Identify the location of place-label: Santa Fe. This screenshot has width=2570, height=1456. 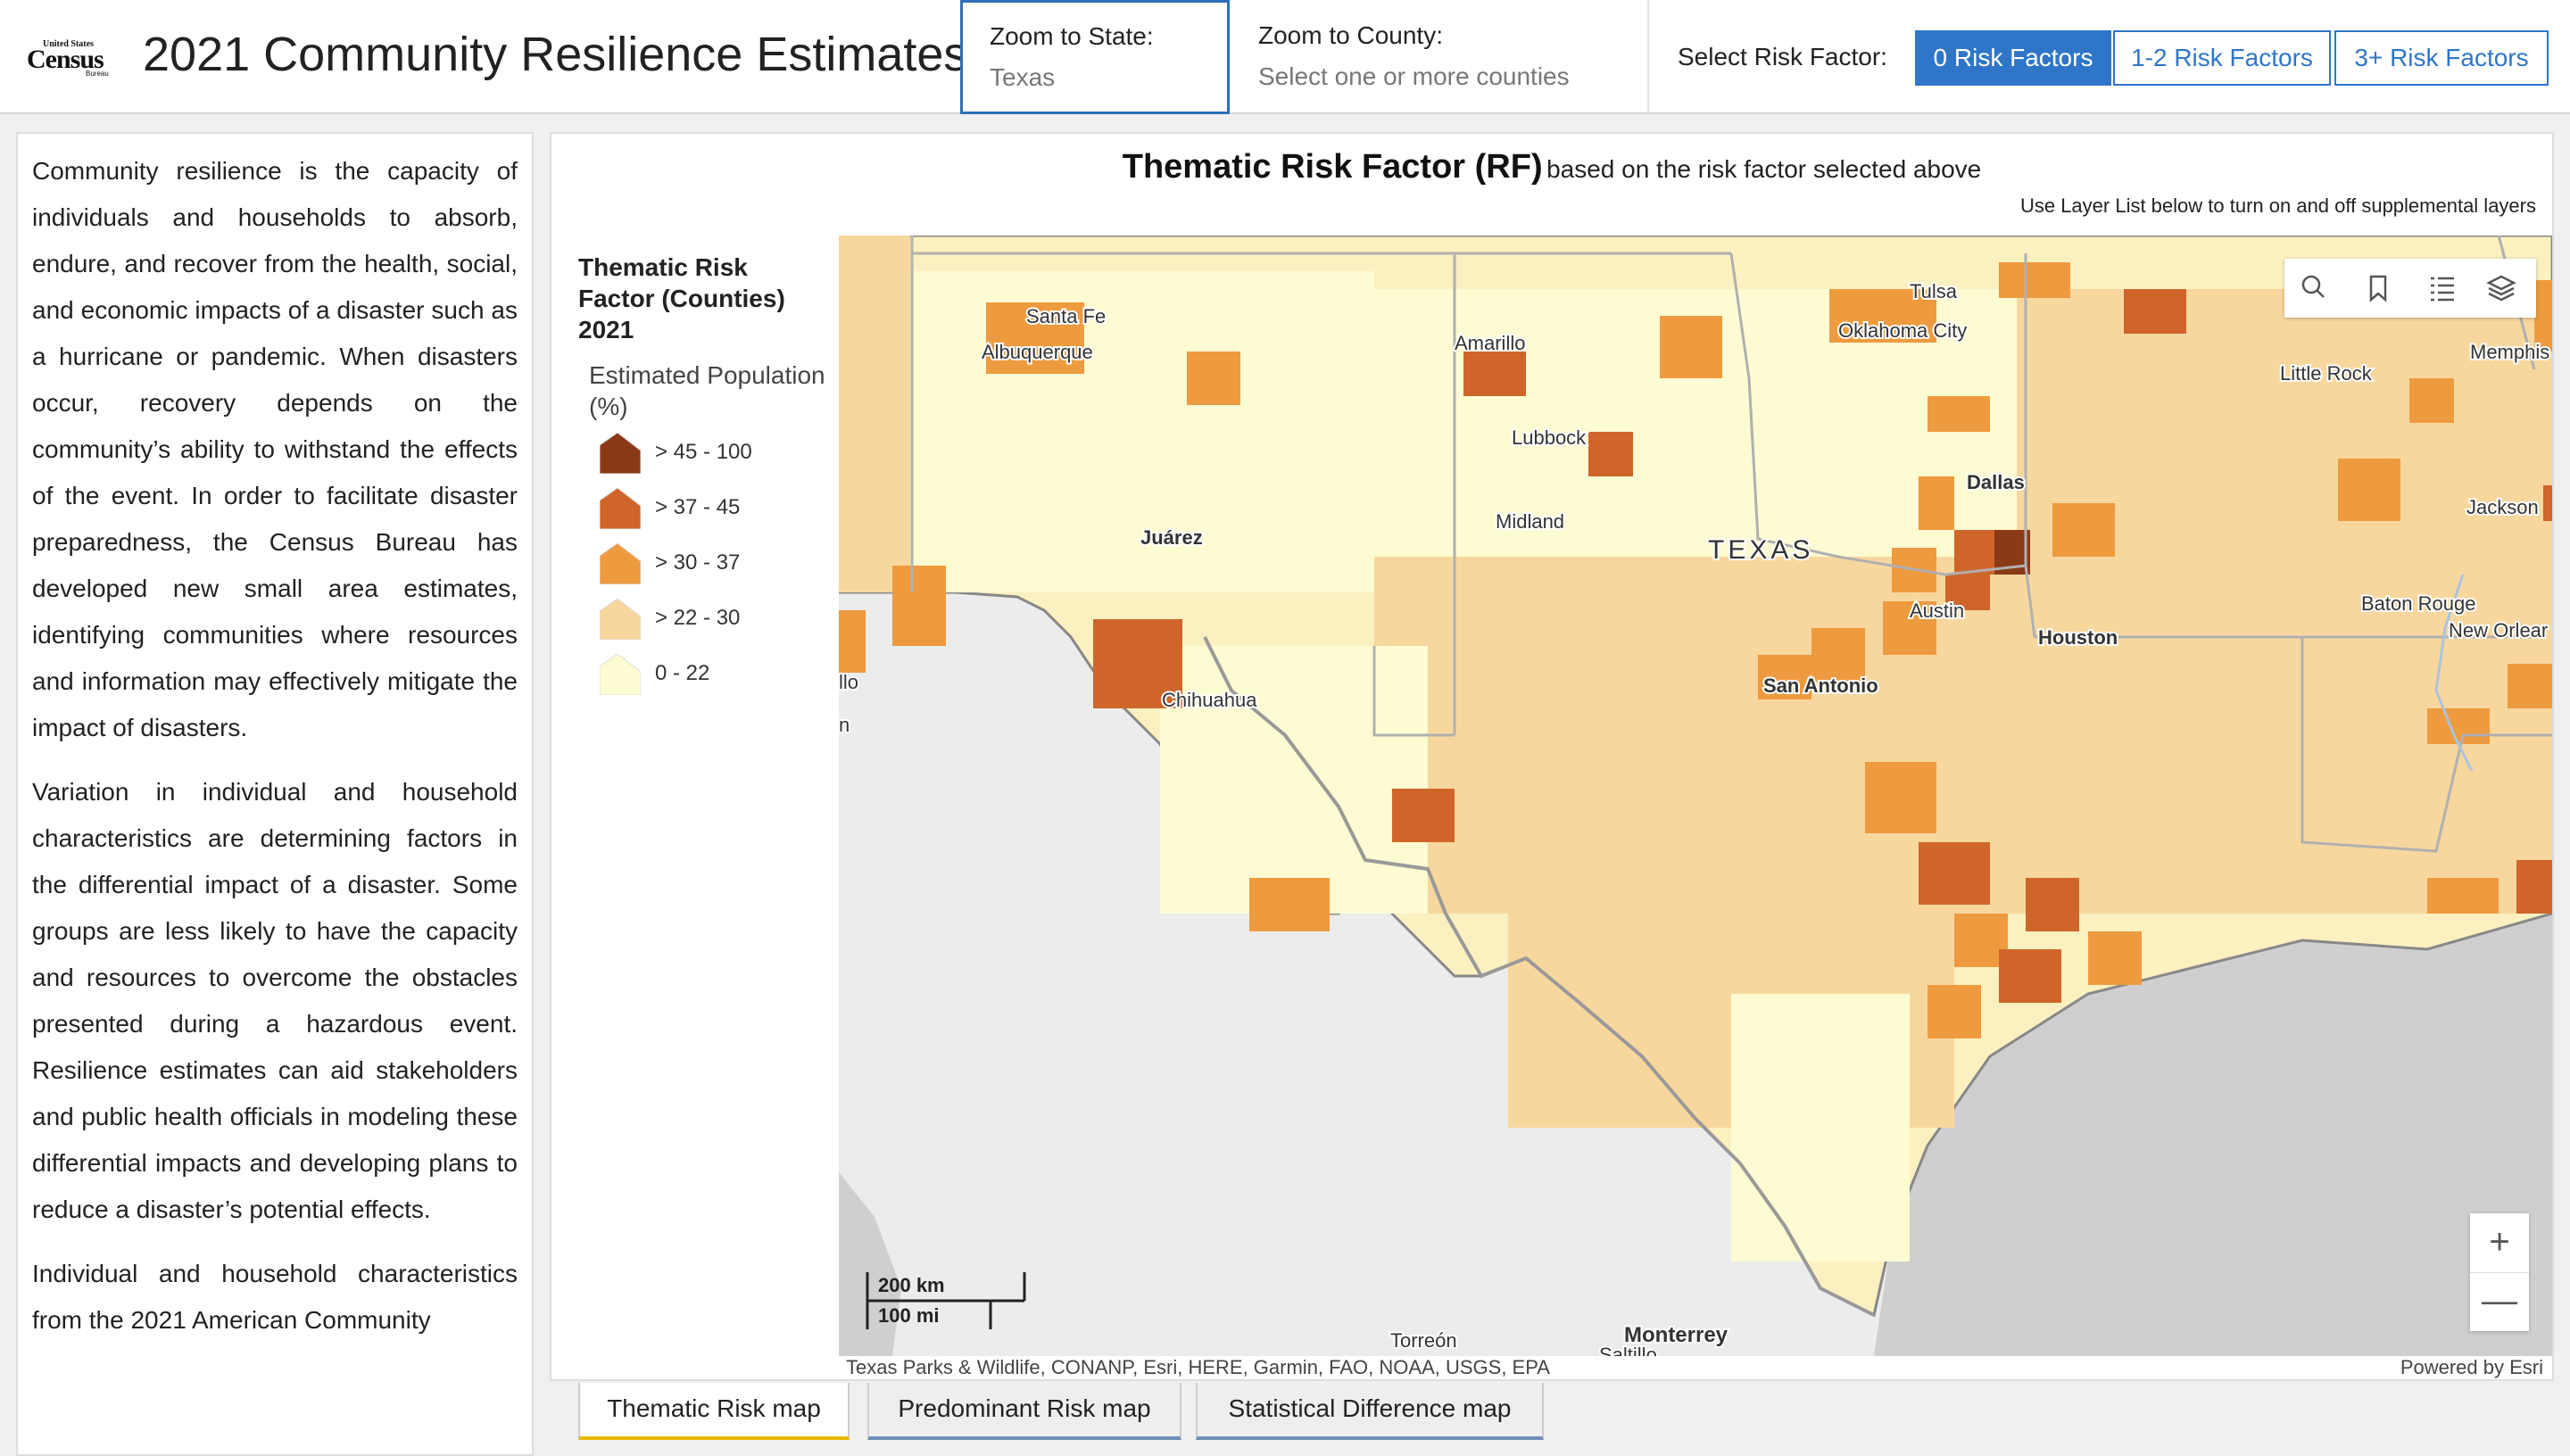
(1066, 316).